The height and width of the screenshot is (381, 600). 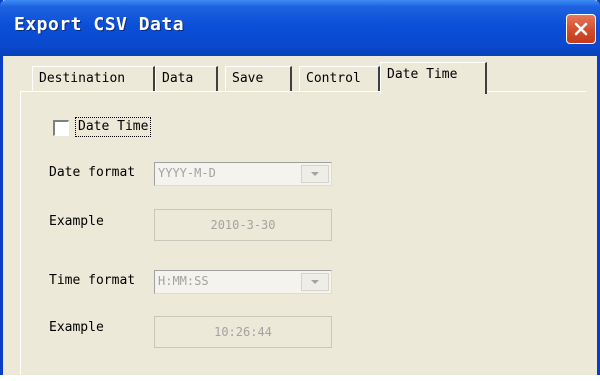 I want to click on close-button, so click(x=581, y=29).